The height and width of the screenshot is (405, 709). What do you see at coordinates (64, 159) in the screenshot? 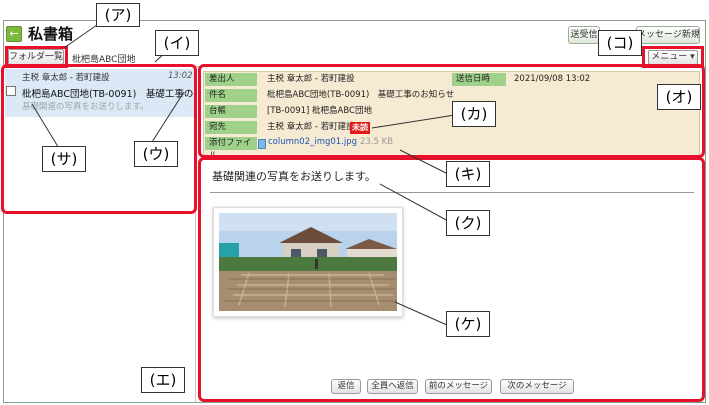
I see `annotation-label-sa: (サ)` at bounding box center [64, 159].